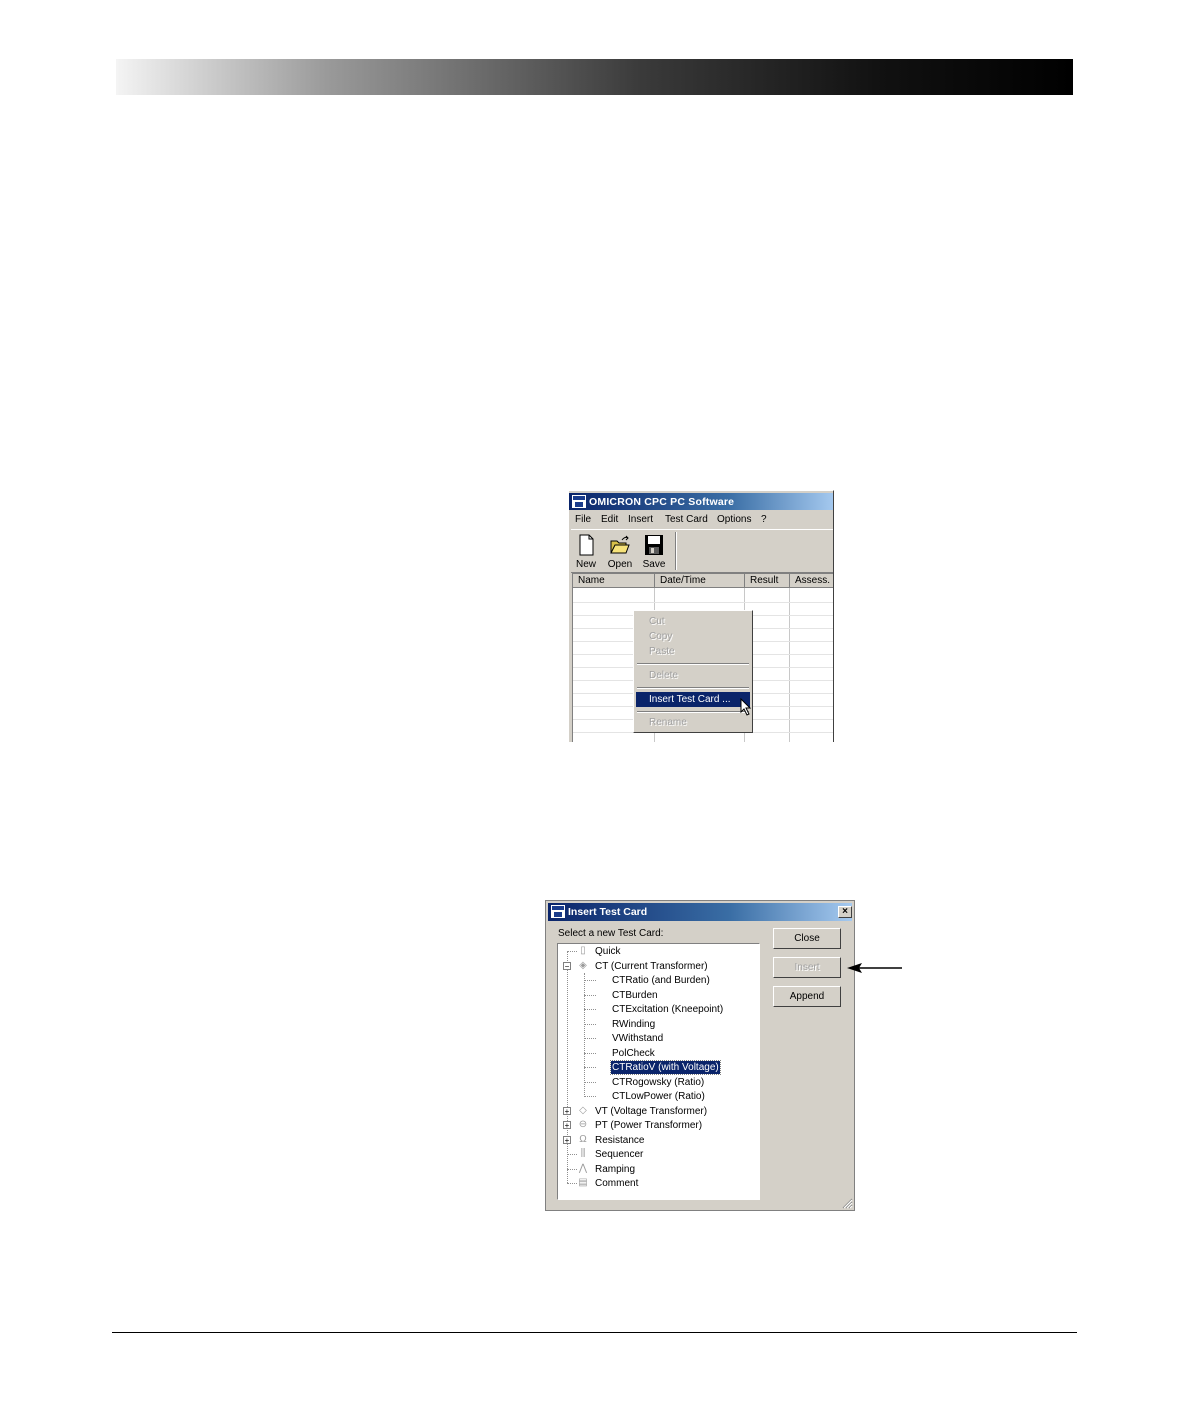 The width and height of the screenshot is (1190, 1418). I want to click on tree-item-ct-child: RWinding, so click(633, 1024).